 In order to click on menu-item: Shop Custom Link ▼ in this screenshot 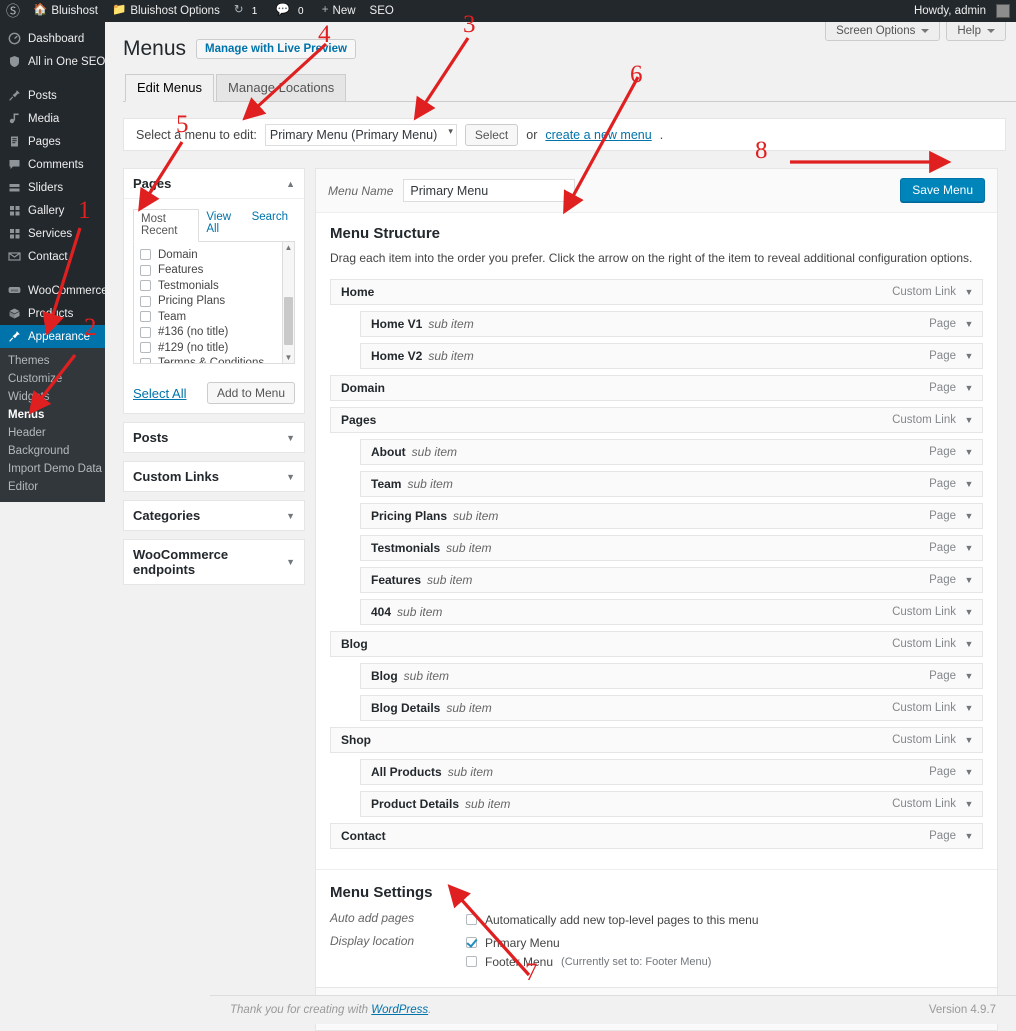, I will do `click(656, 740)`.